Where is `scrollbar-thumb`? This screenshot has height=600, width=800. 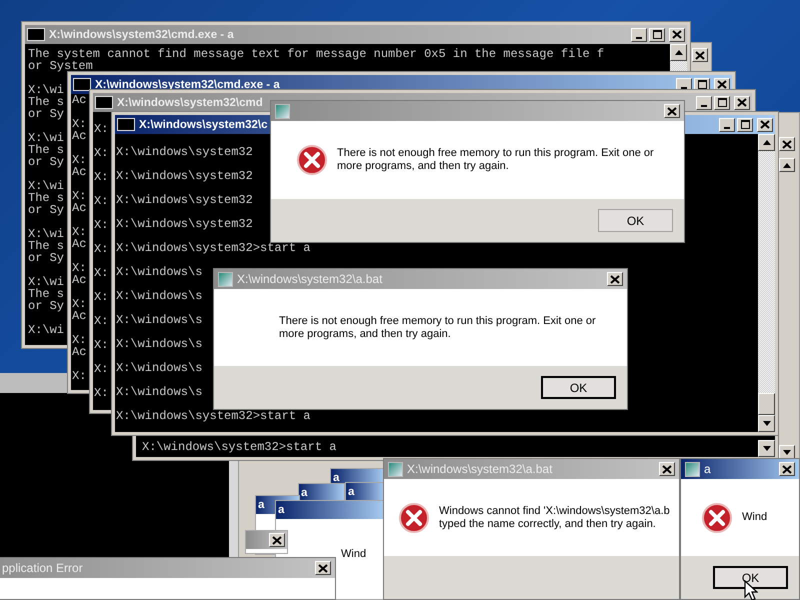
scrollbar-thumb is located at coordinates (766, 404).